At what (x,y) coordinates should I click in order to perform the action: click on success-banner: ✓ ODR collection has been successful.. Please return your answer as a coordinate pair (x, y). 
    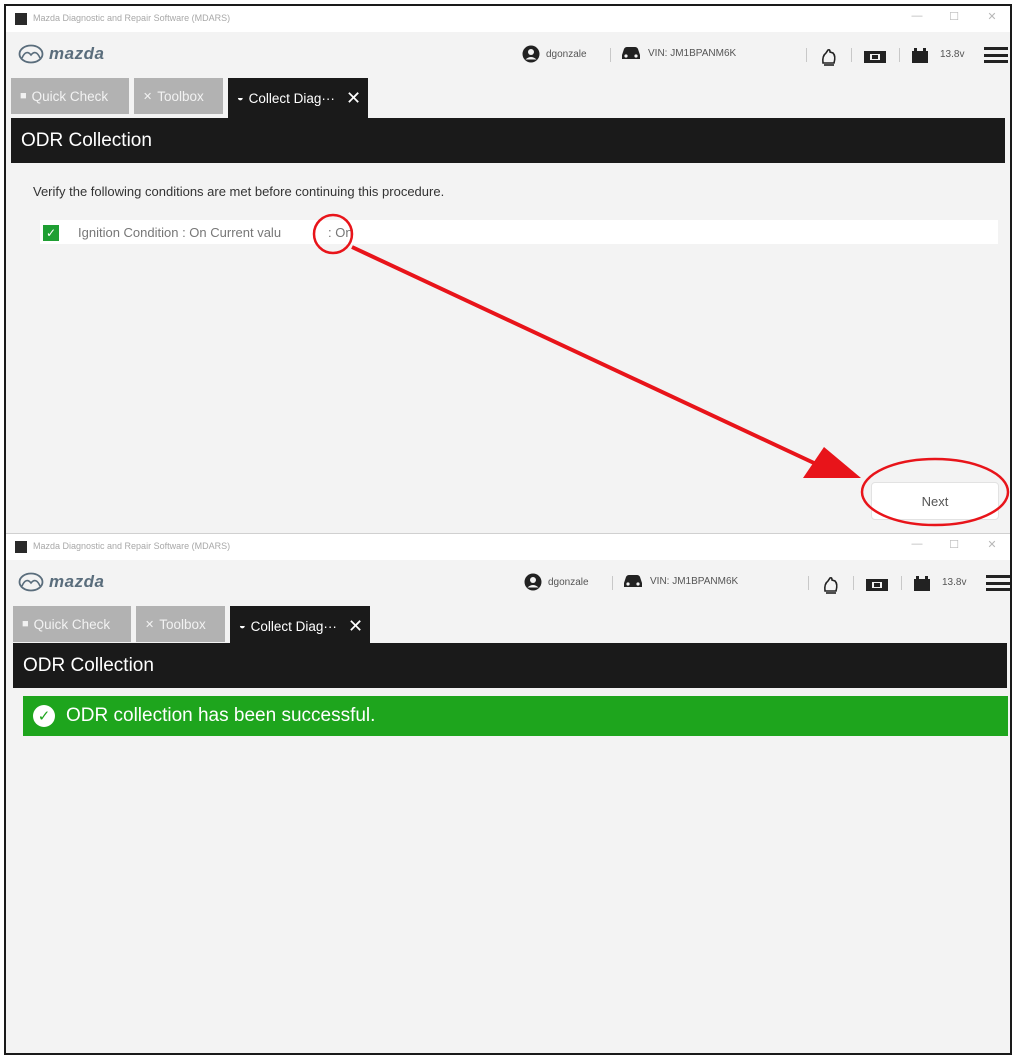
    Looking at the image, I should click on (515, 716).